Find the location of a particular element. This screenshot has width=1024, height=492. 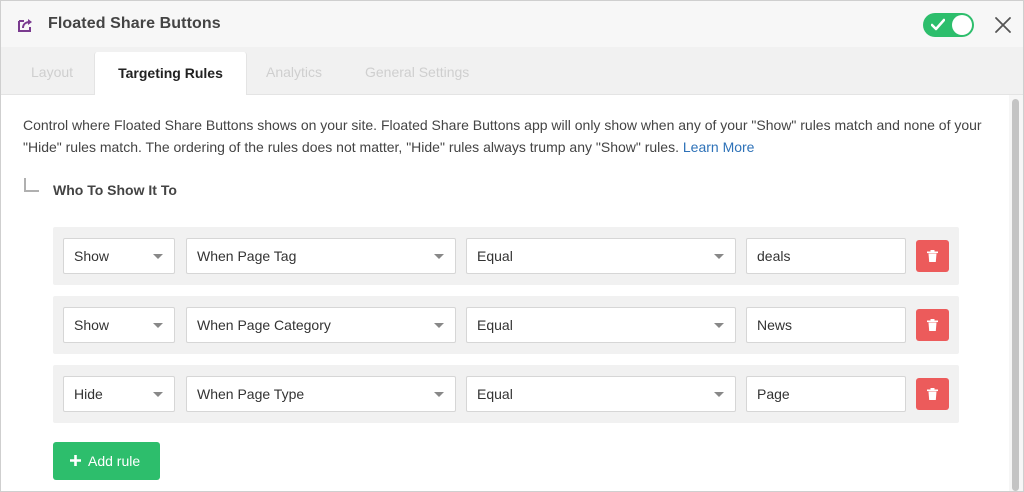

rule-row: Hide When Page Type Equal Page is located at coordinates (506, 394).